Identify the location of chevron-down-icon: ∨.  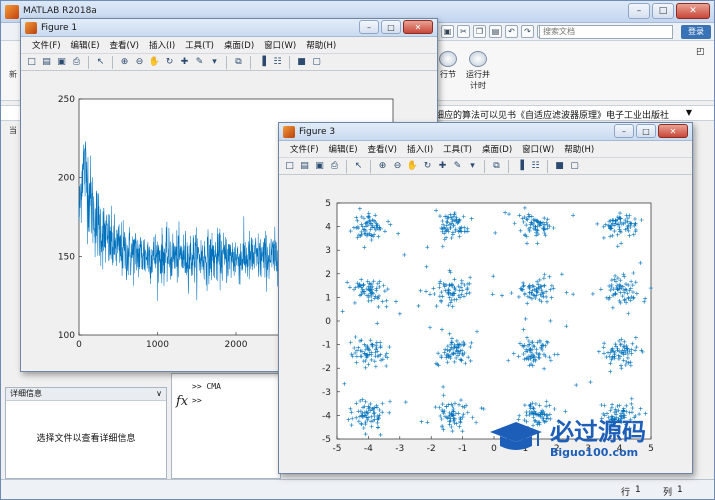
(159, 394).